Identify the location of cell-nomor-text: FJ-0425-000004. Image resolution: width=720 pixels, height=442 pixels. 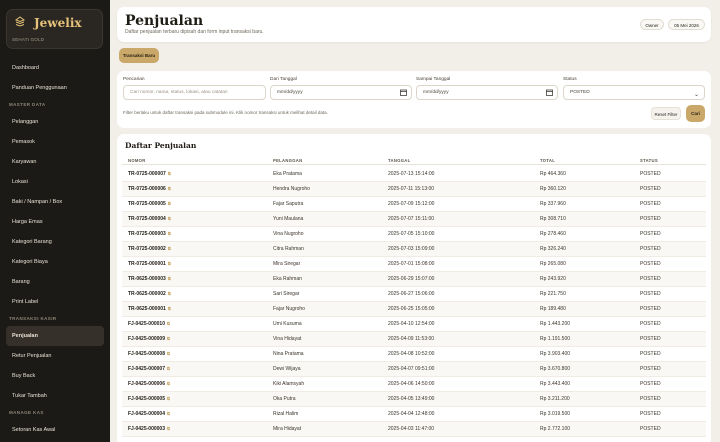
(146, 414).